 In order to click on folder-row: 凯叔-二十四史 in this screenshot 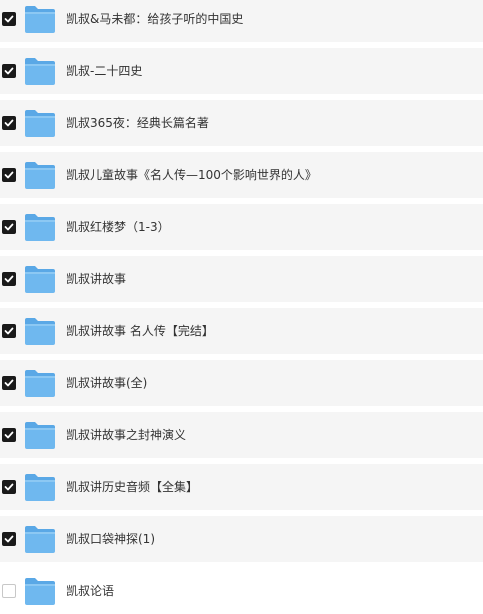, I will do `click(241, 71)`.